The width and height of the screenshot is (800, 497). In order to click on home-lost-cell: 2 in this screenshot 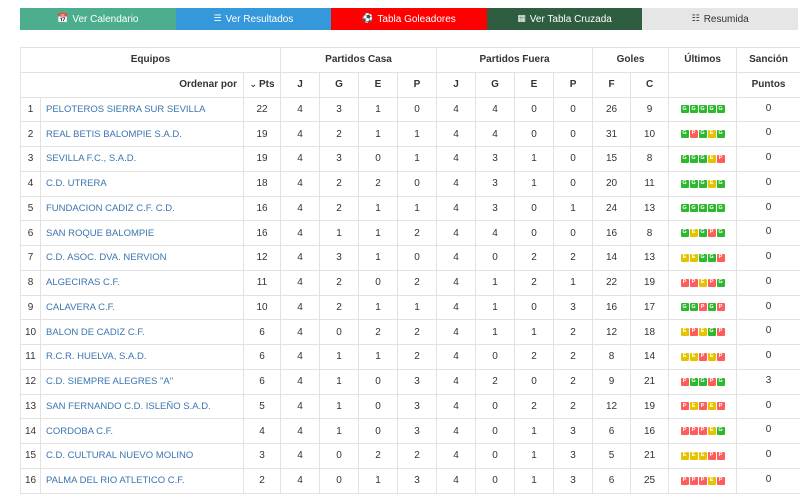, I will do `click(417, 456)`.